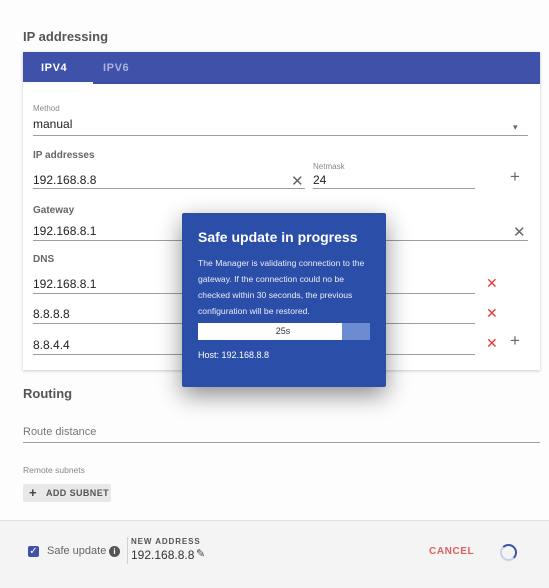  What do you see at coordinates (169, 188) in the screenshot?
I see `ip-address-underline` at bounding box center [169, 188].